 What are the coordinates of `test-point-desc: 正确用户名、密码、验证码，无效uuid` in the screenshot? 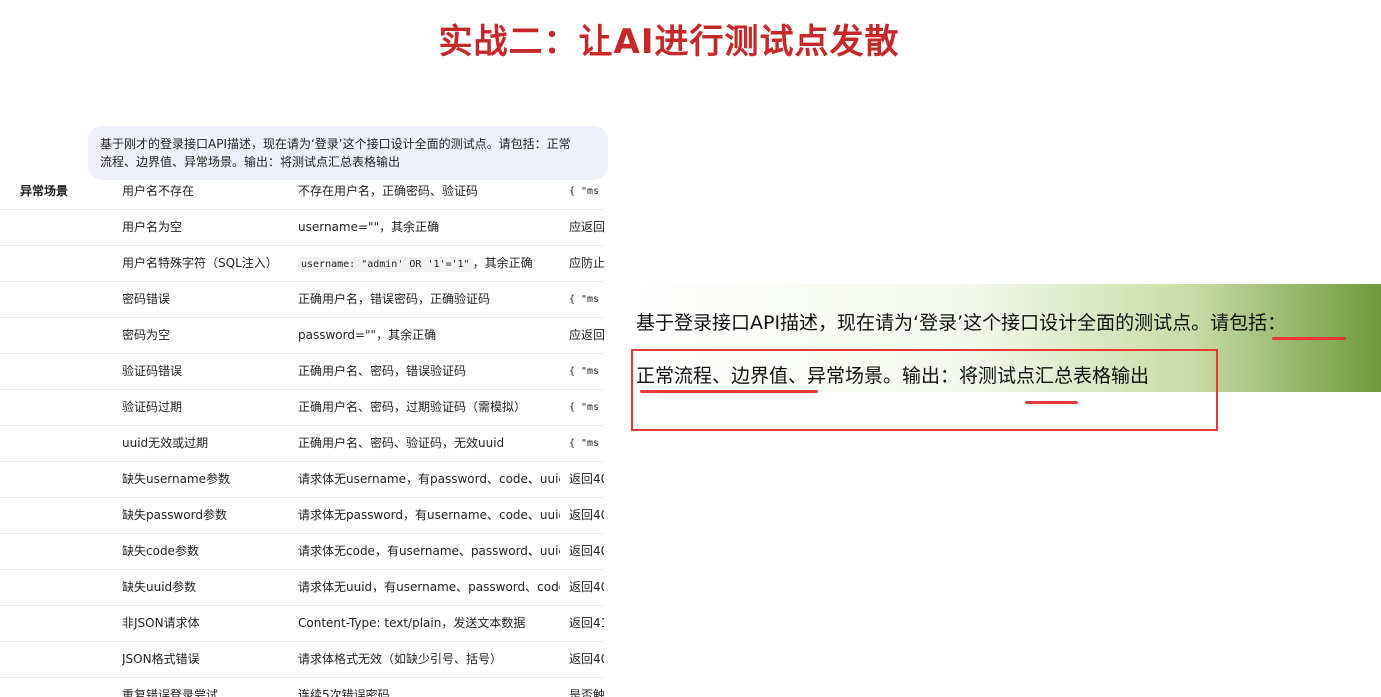 It's located at (401, 443).